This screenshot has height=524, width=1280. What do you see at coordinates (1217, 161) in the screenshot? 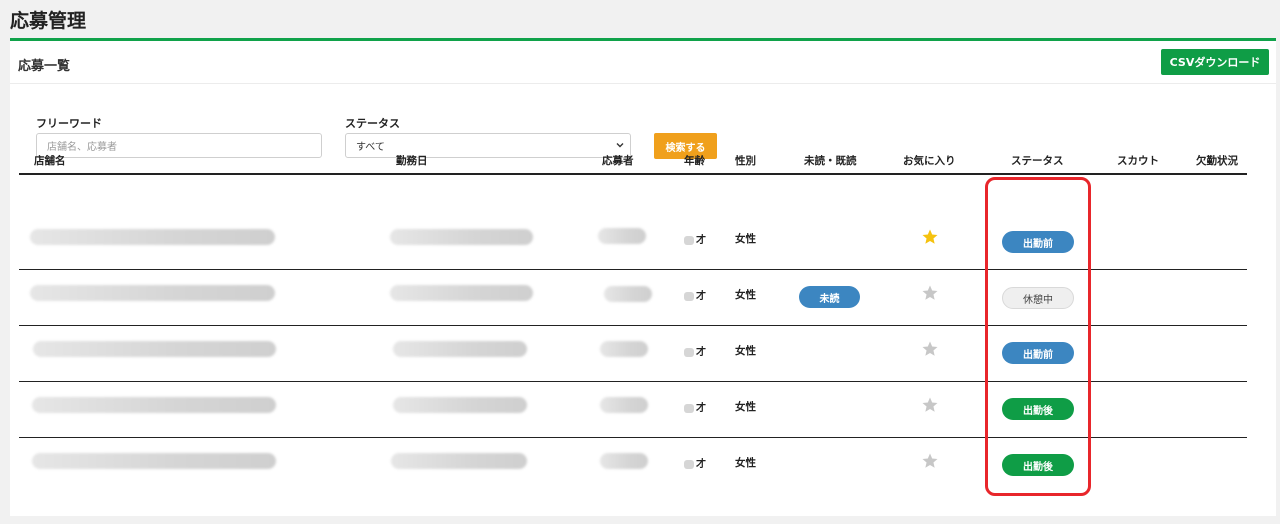
I see `column-header-absence: 欠勤状況` at bounding box center [1217, 161].